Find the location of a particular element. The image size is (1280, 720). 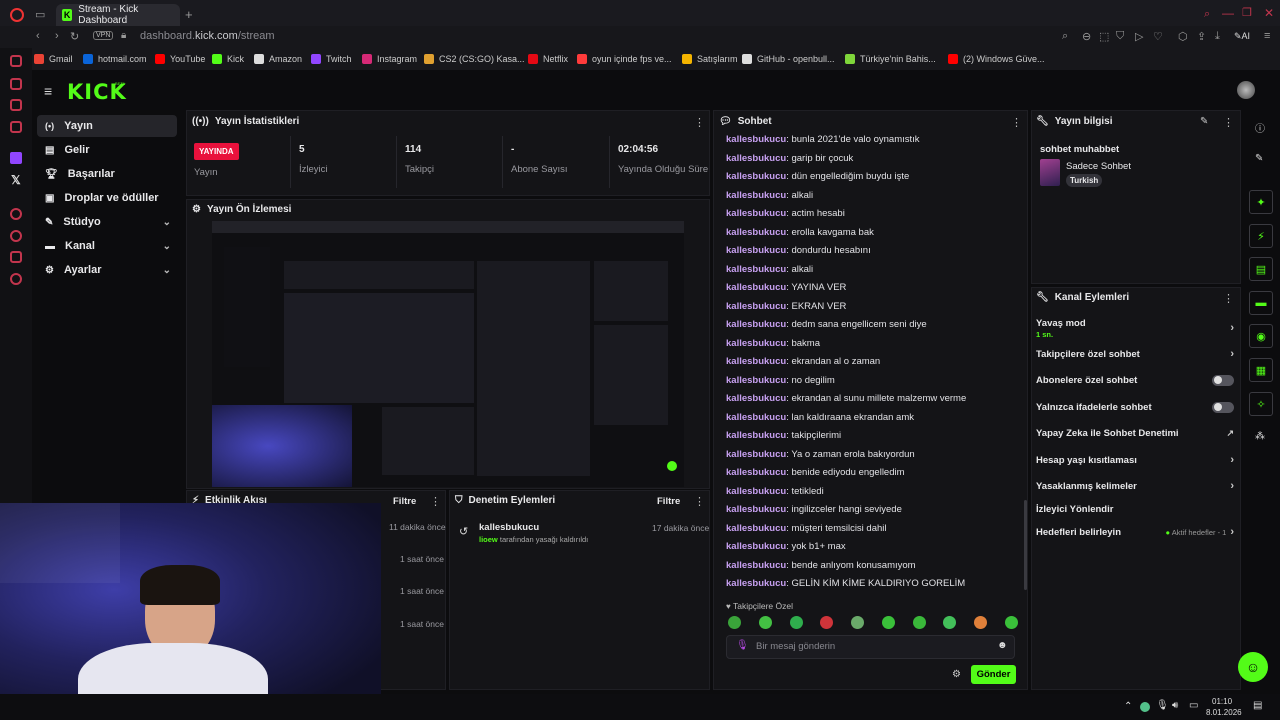

clock-date: 8.01.2026 is located at coordinates (1224, 712).